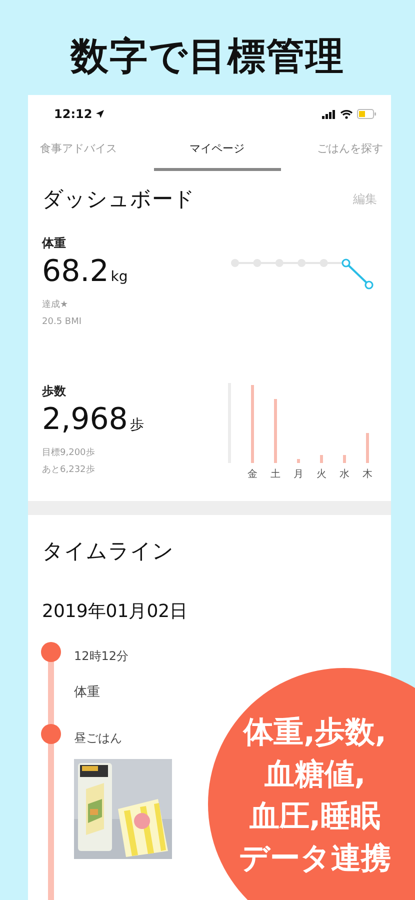  Describe the element at coordinates (118, 199) in the screenshot. I see `section-title: ダッシュボード` at that location.